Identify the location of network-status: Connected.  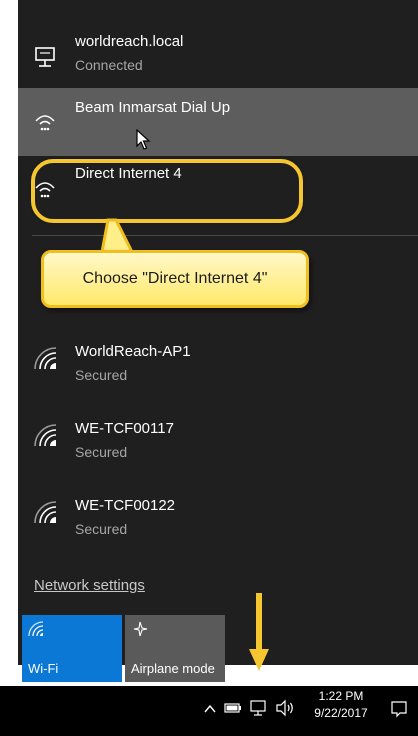
(109, 65).